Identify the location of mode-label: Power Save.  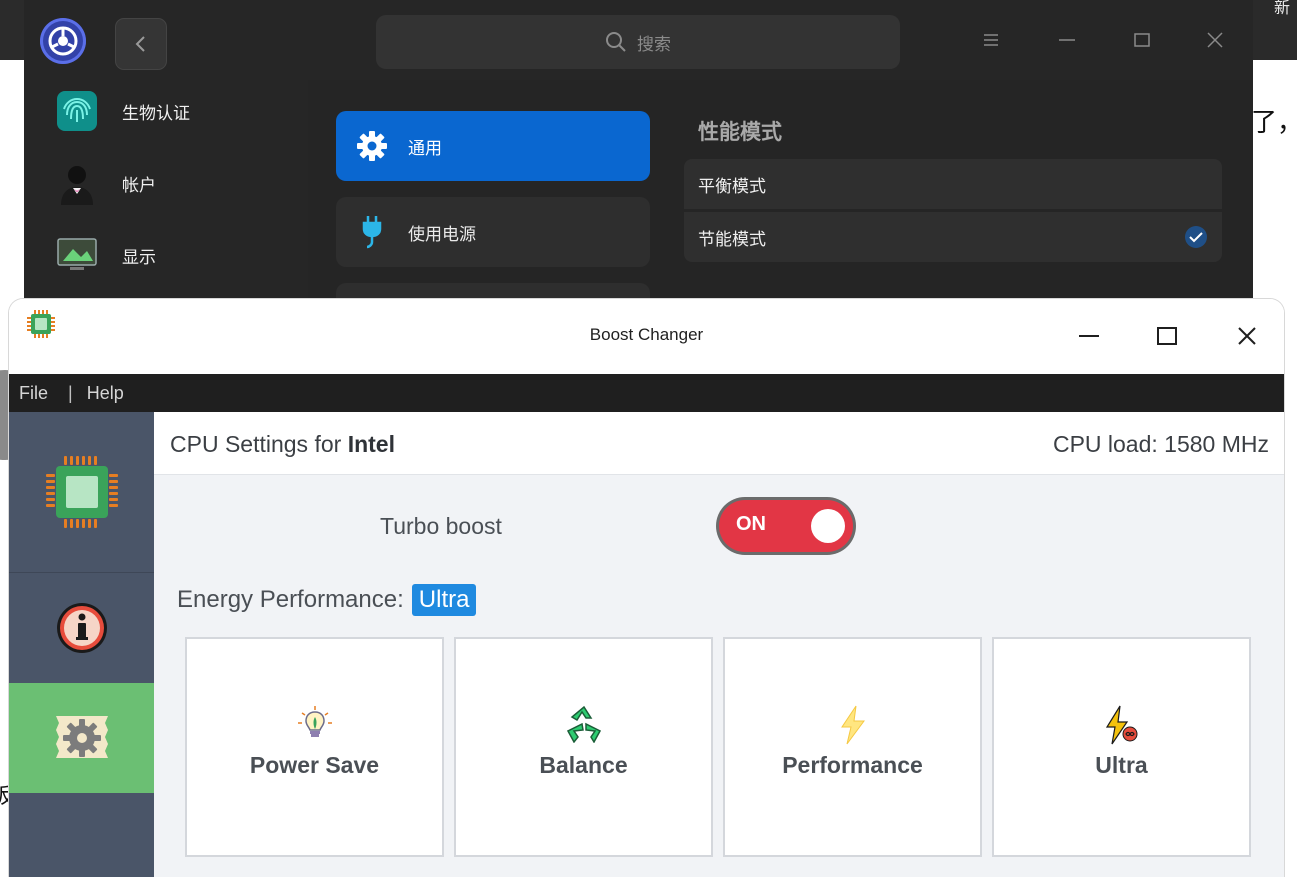
(314, 765).